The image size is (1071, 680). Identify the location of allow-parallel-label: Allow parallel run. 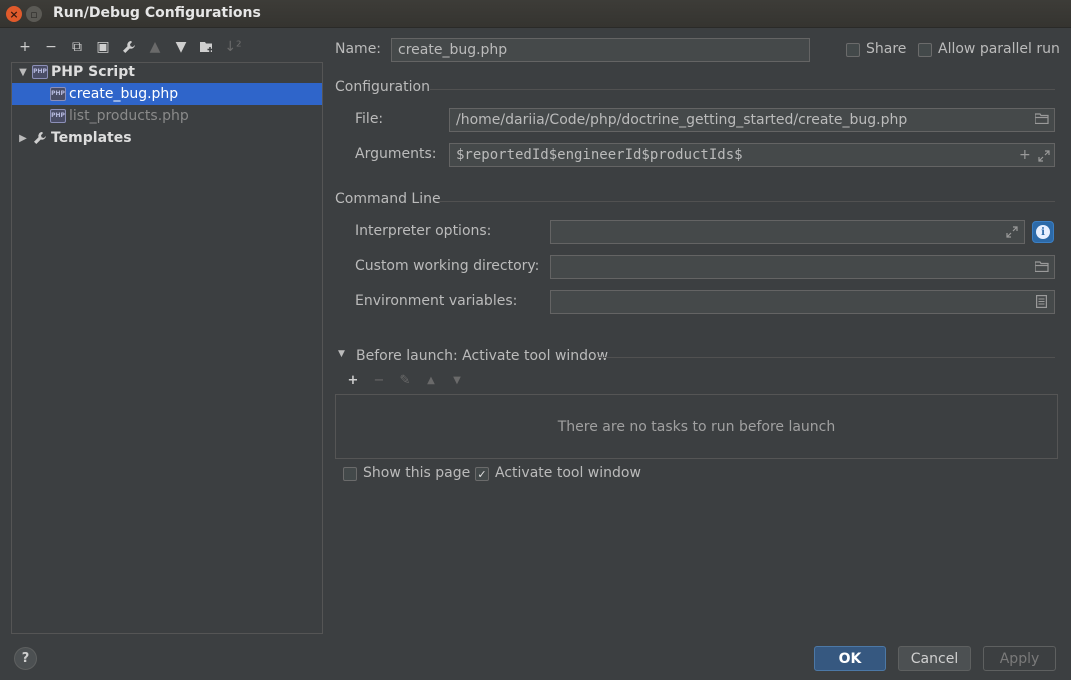
(999, 49).